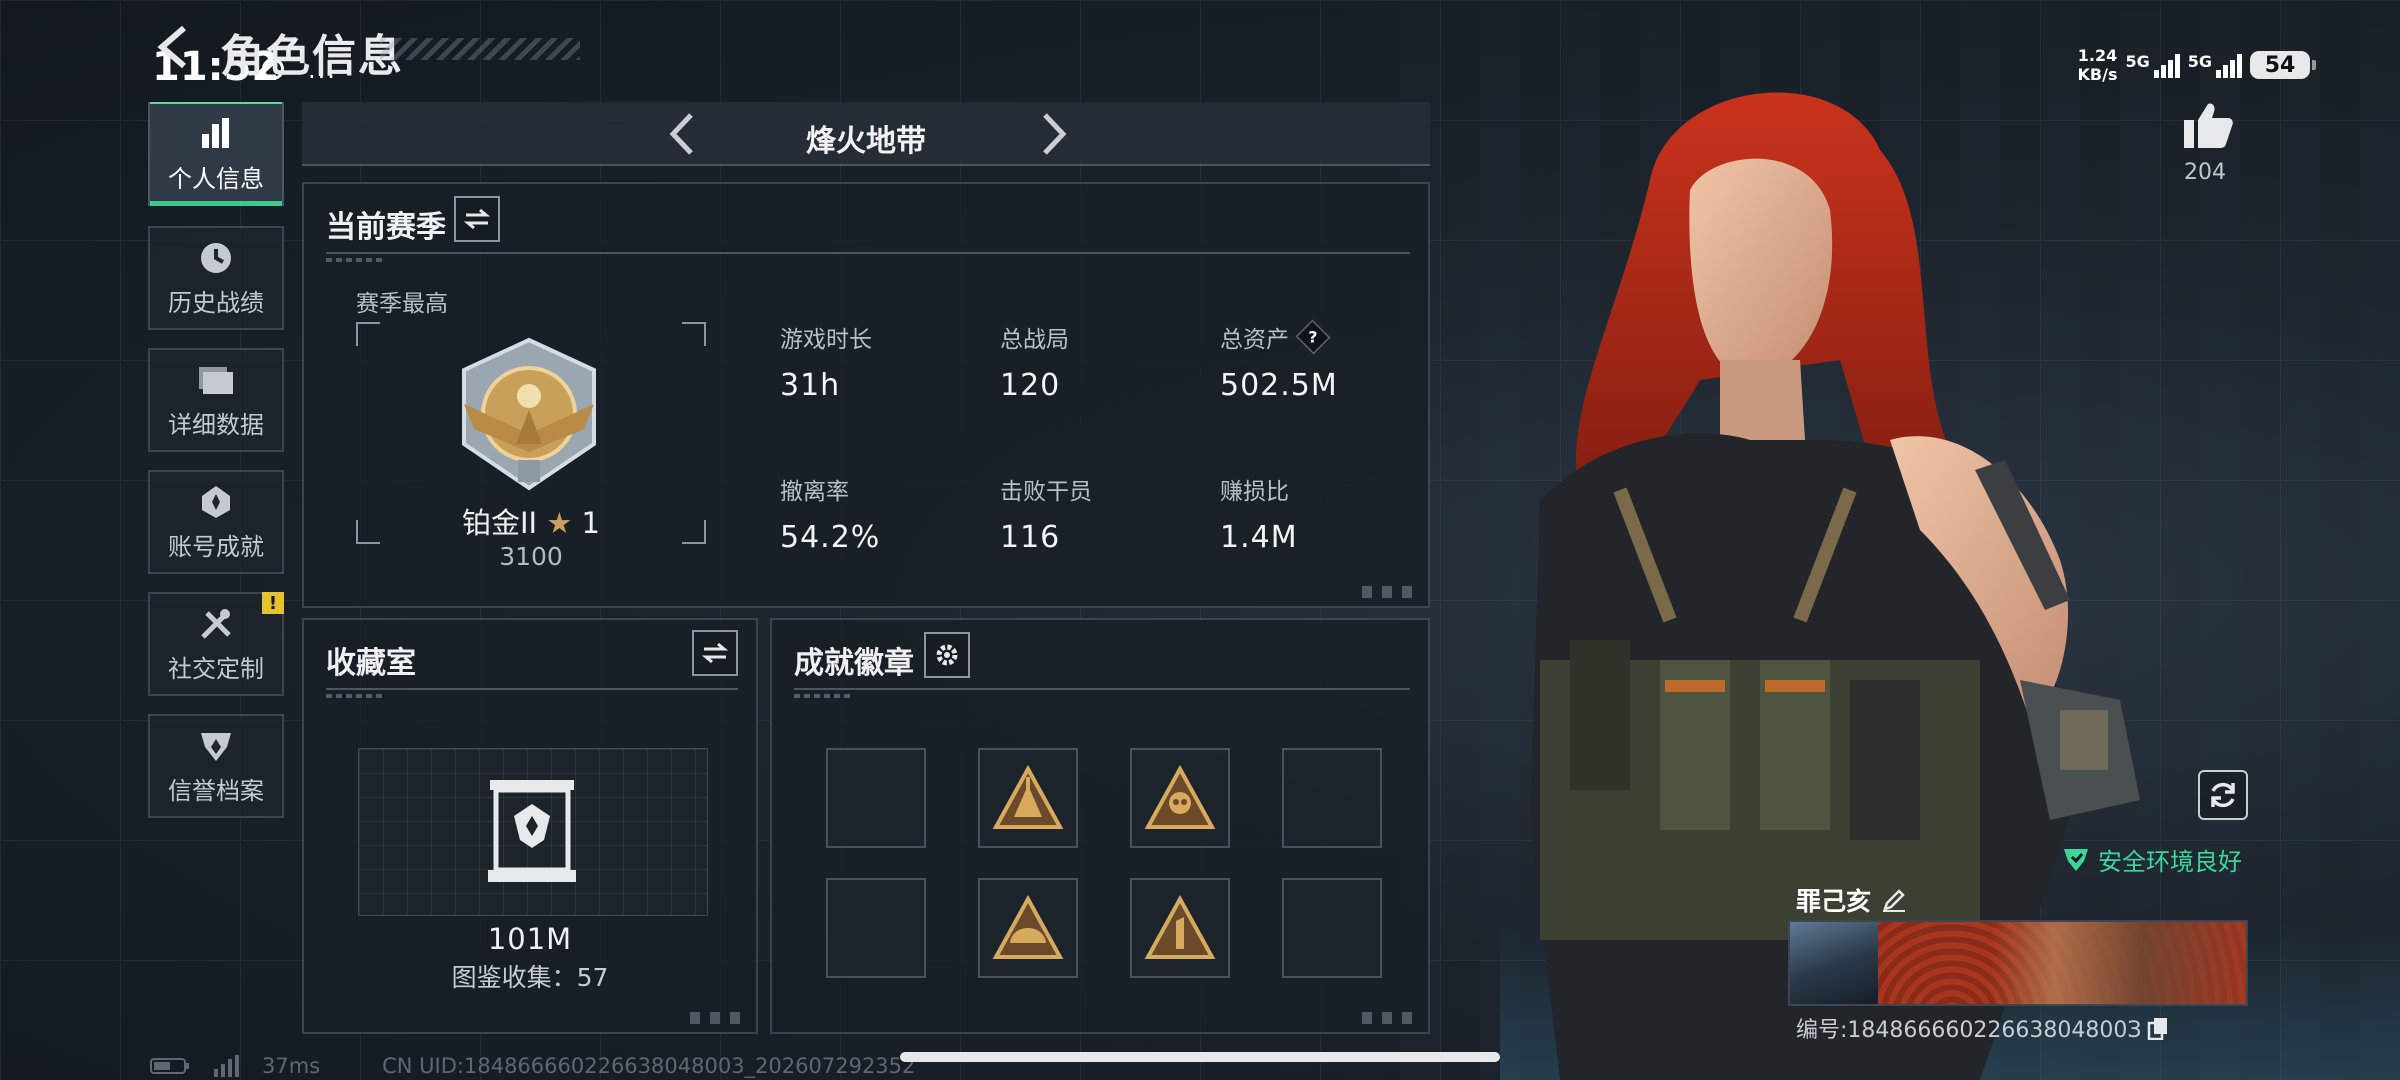  I want to click on back-arrow-icon, so click(175, 47).